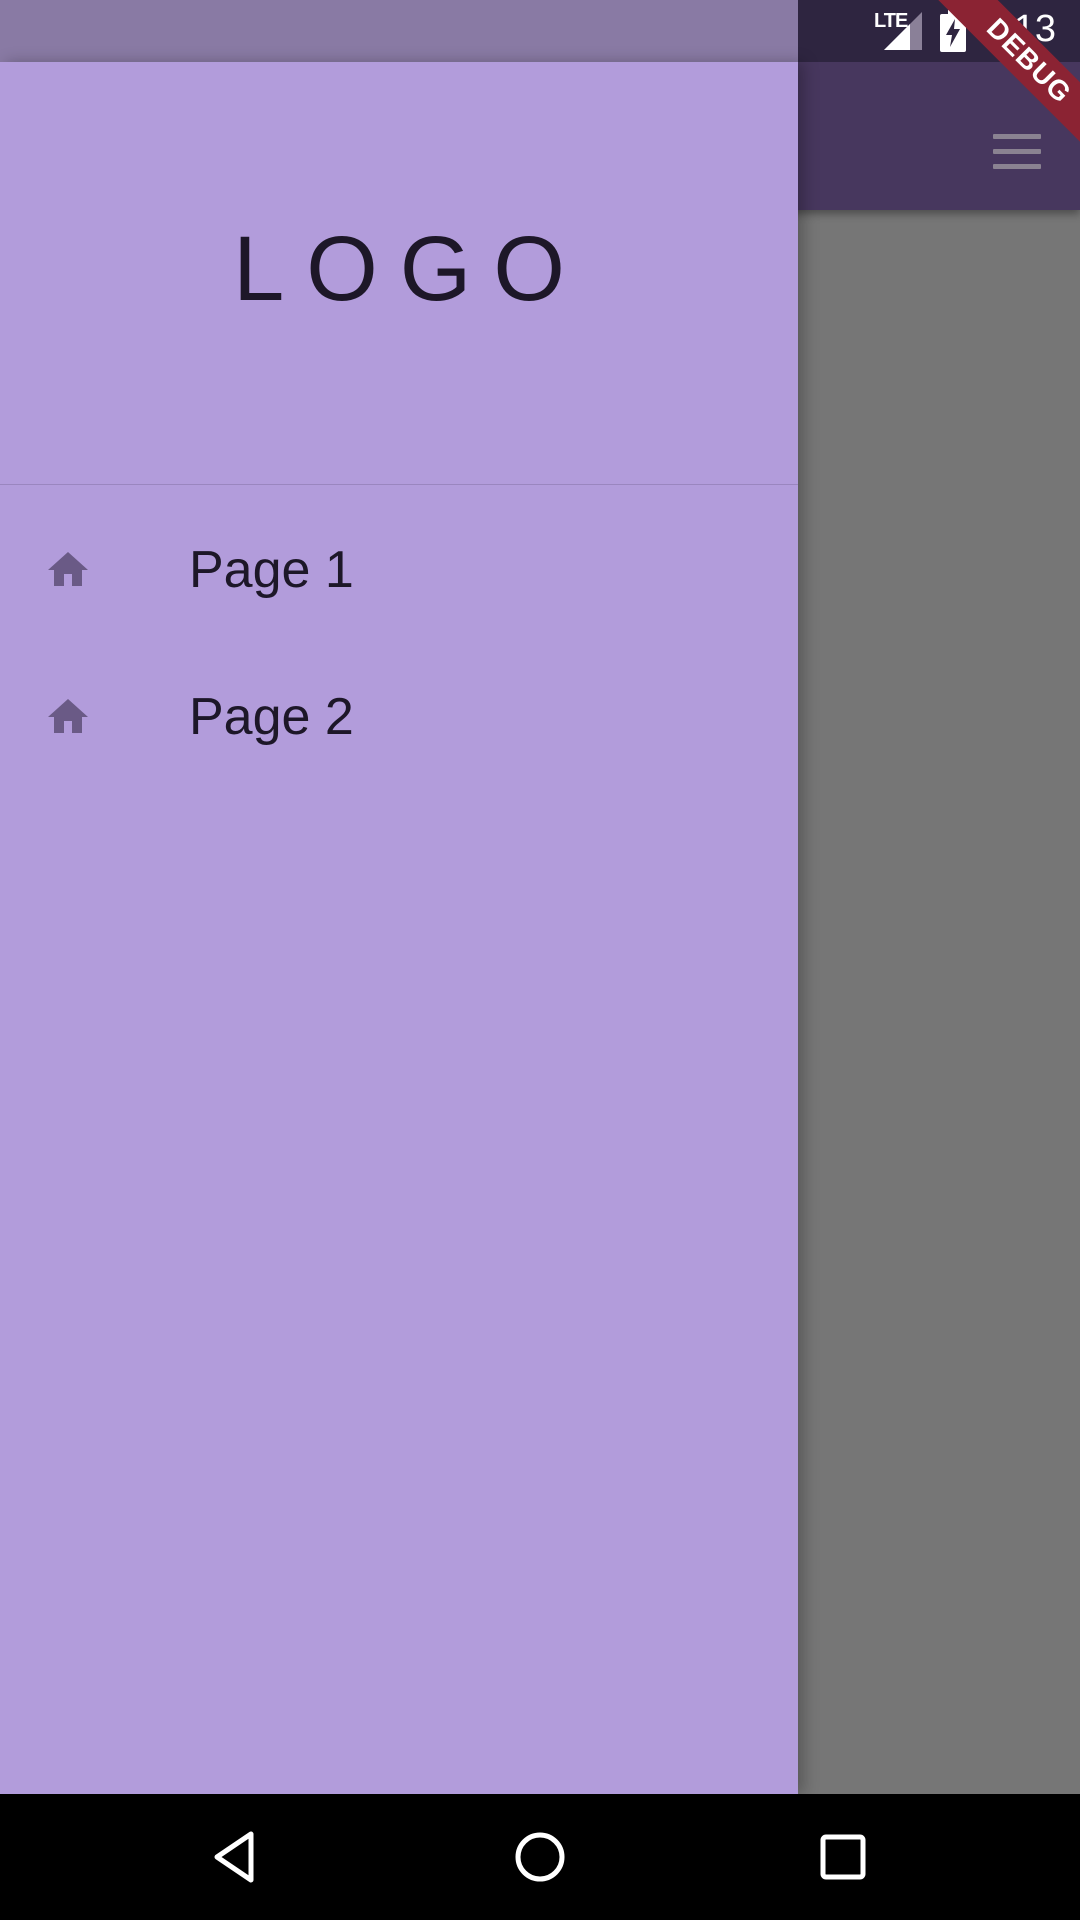  What do you see at coordinates (399, 717) in the screenshot?
I see `drawer-item-page-2: Page 2` at bounding box center [399, 717].